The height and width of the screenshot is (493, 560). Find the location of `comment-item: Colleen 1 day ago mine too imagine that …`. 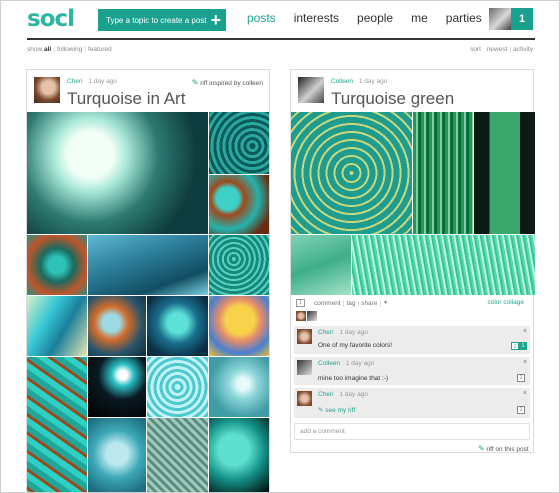

comment-item: Colleen 1 day ago mine too imagine that … is located at coordinates (412, 371).